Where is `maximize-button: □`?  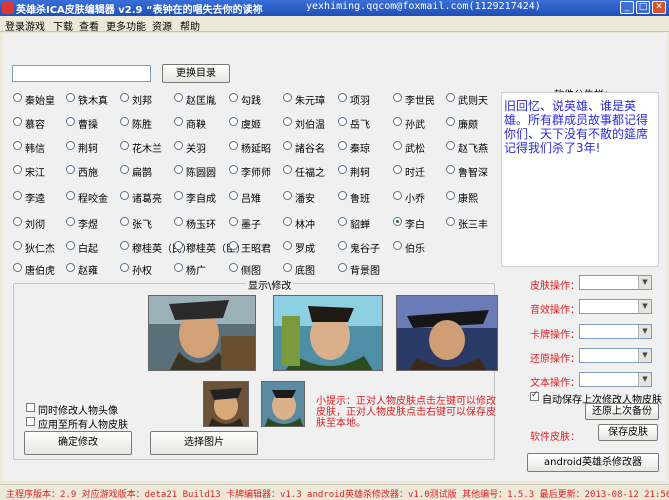
maximize-button: □ is located at coordinates (643, 7).